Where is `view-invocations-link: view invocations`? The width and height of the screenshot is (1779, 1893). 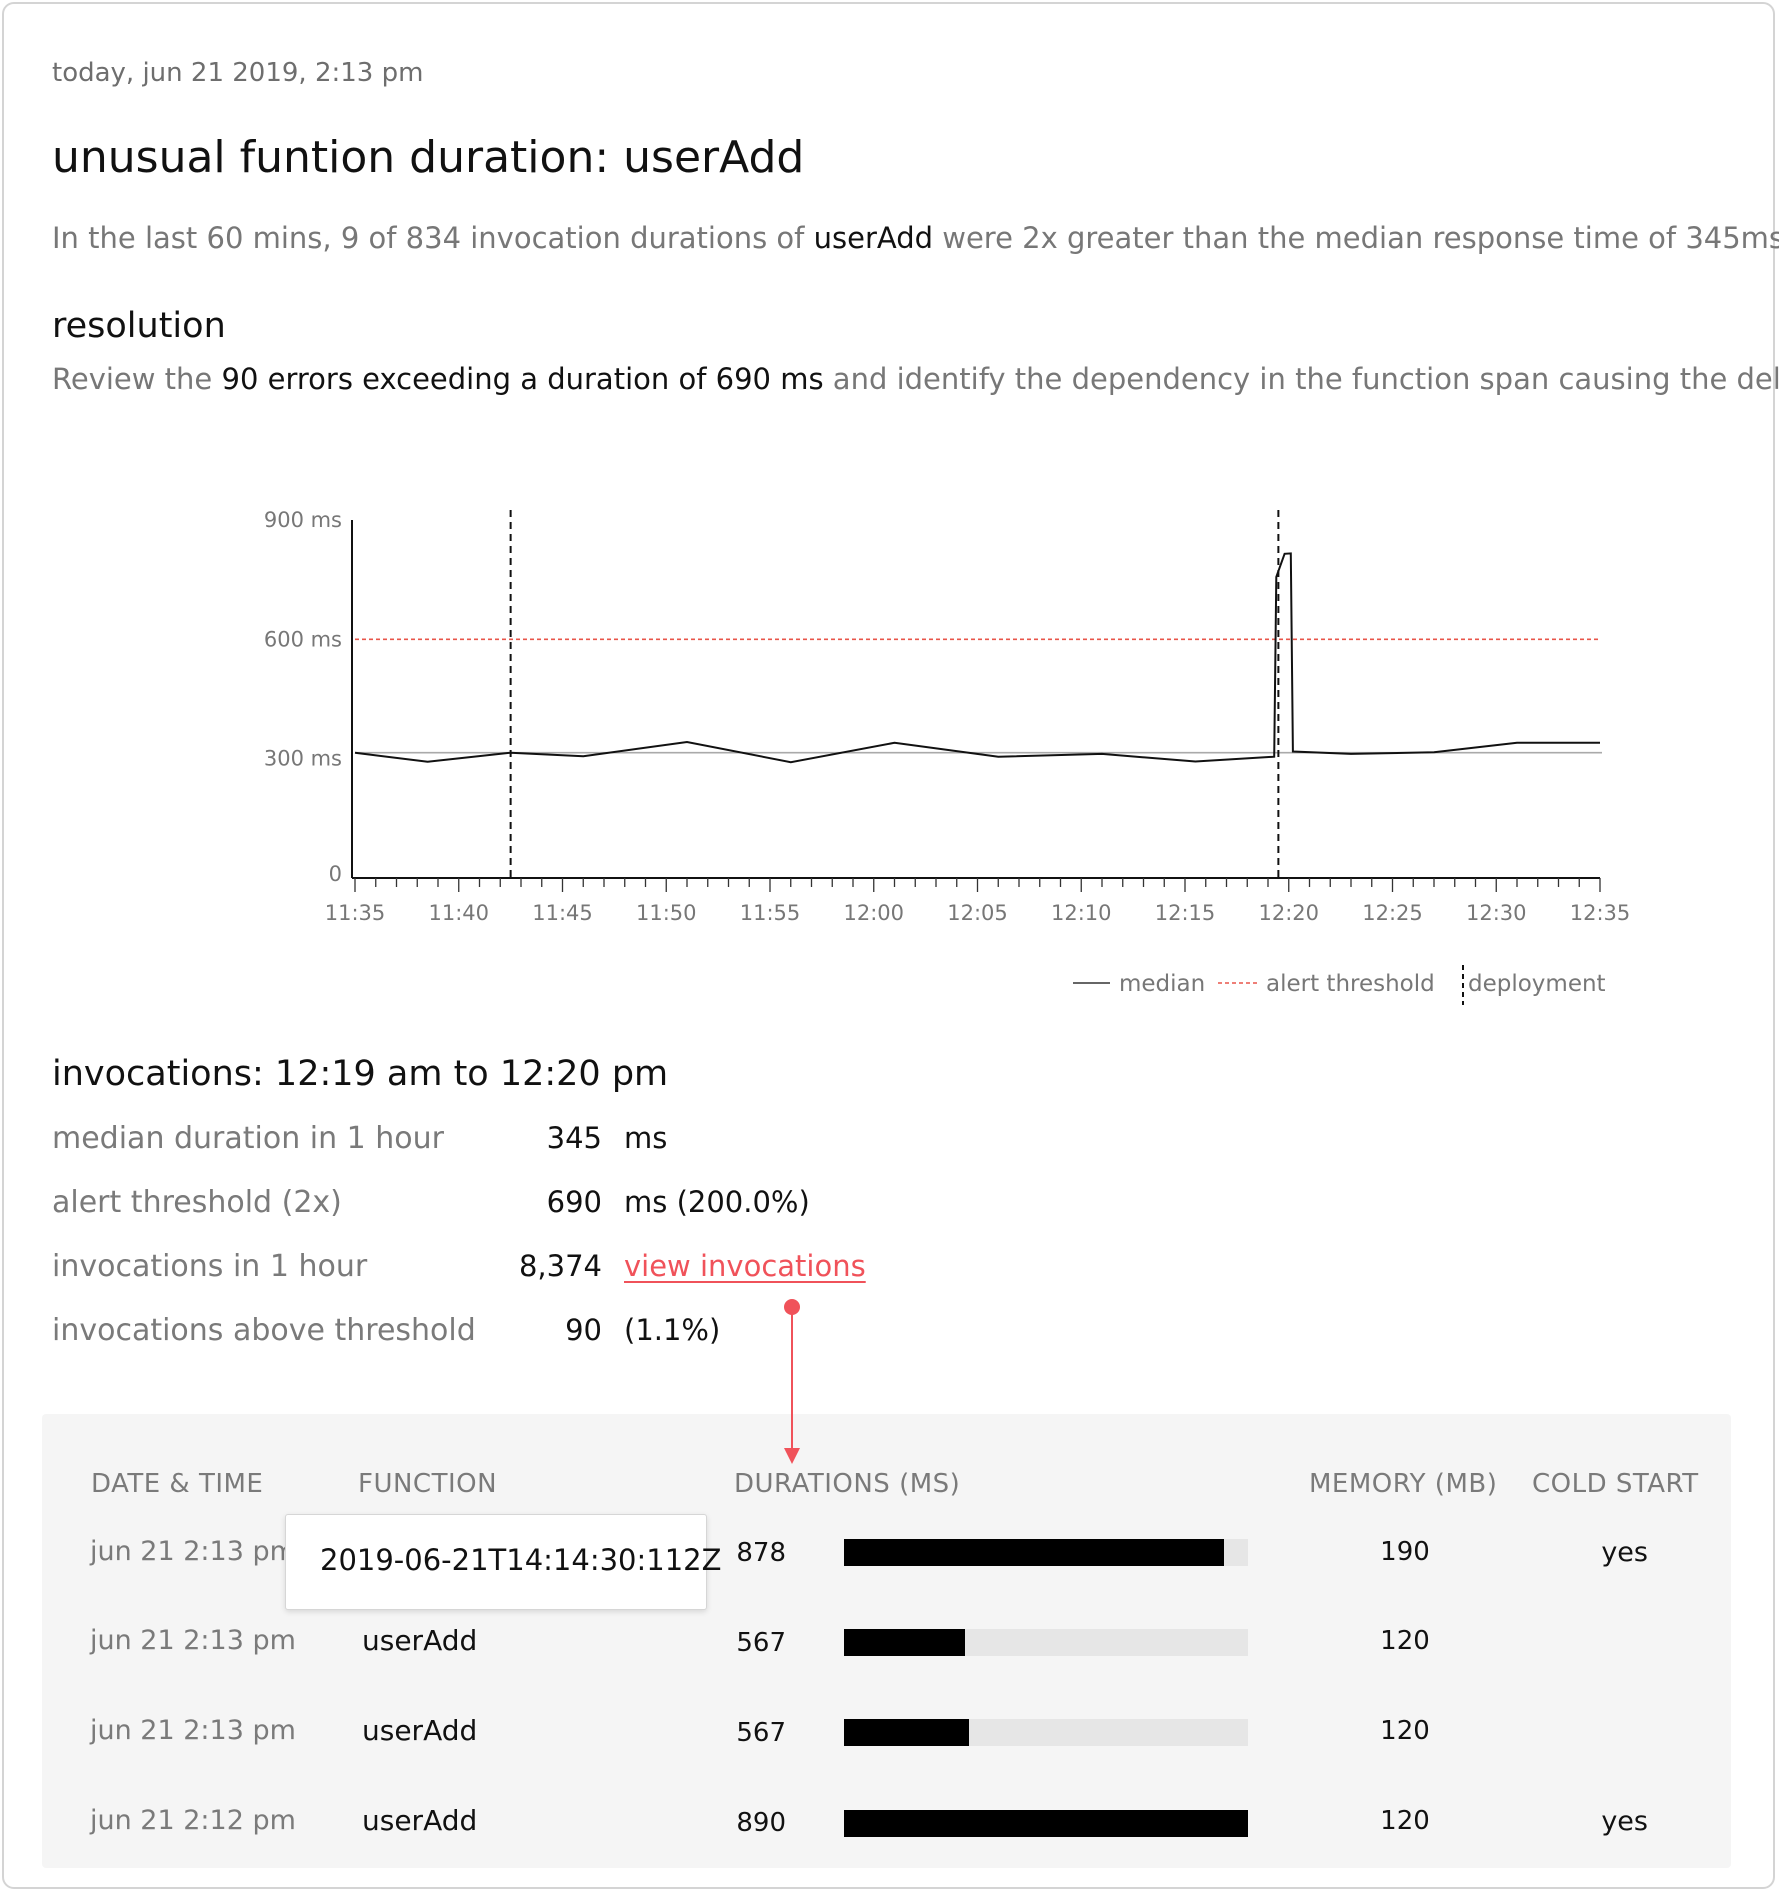
view-invocations-link: view invocations is located at coordinates (745, 1266).